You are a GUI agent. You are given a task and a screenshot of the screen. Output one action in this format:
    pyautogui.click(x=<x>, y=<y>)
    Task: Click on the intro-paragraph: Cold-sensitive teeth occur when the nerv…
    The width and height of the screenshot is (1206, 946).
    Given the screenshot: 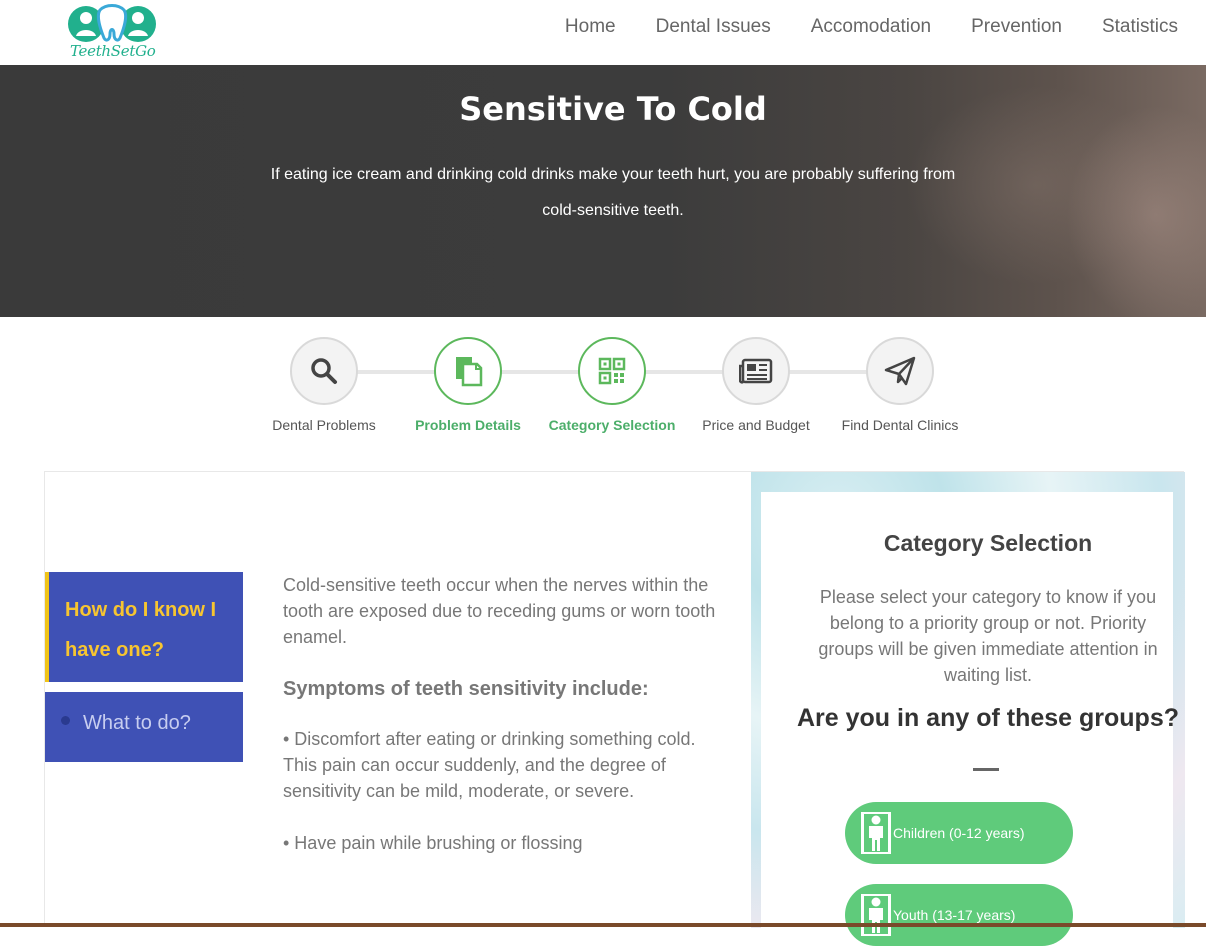 What is the action you would take?
    pyautogui.click(x=499, y=611)
    